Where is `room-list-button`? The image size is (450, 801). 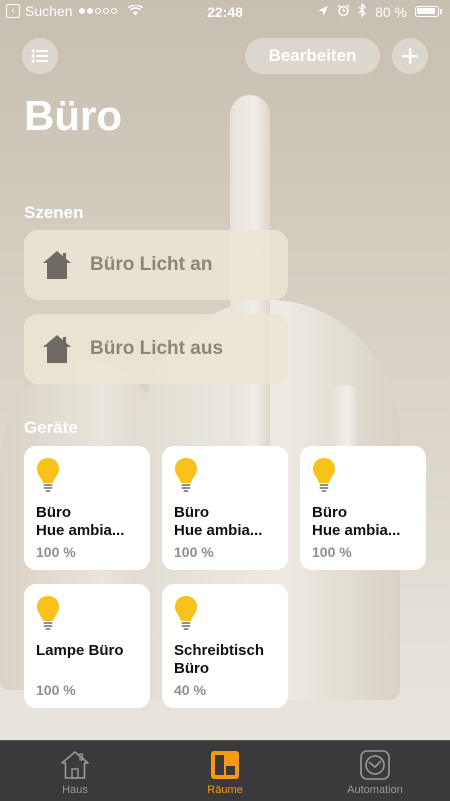 room-list-button is located at coordinates (40, 56).